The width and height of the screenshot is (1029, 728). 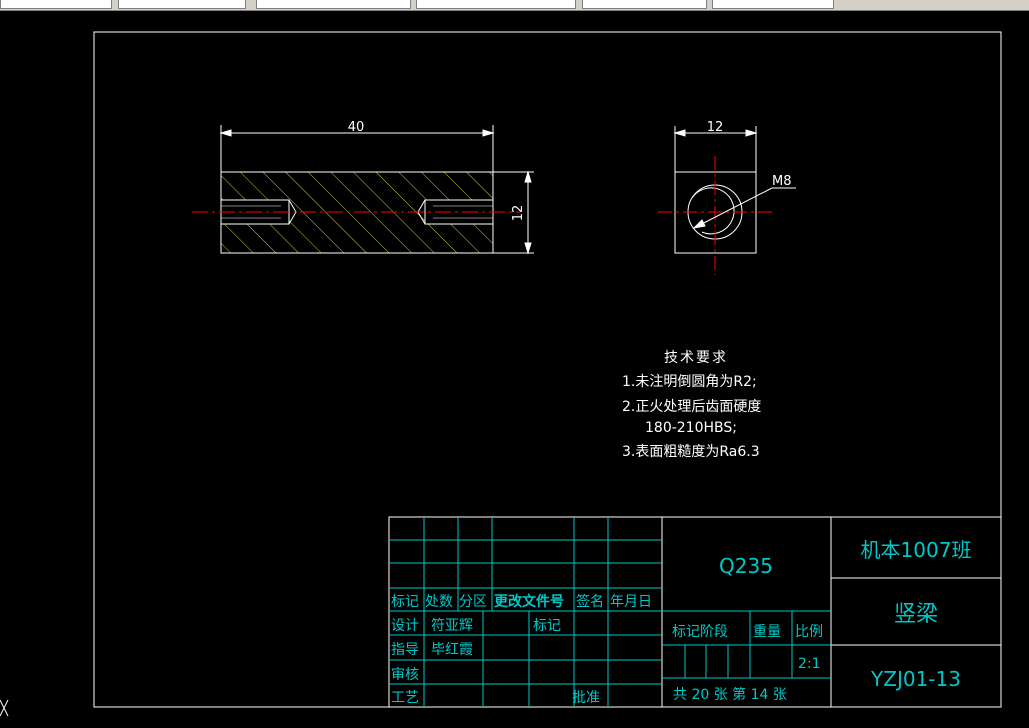 I want to click on thread-leader, so click(x=744, y=208).